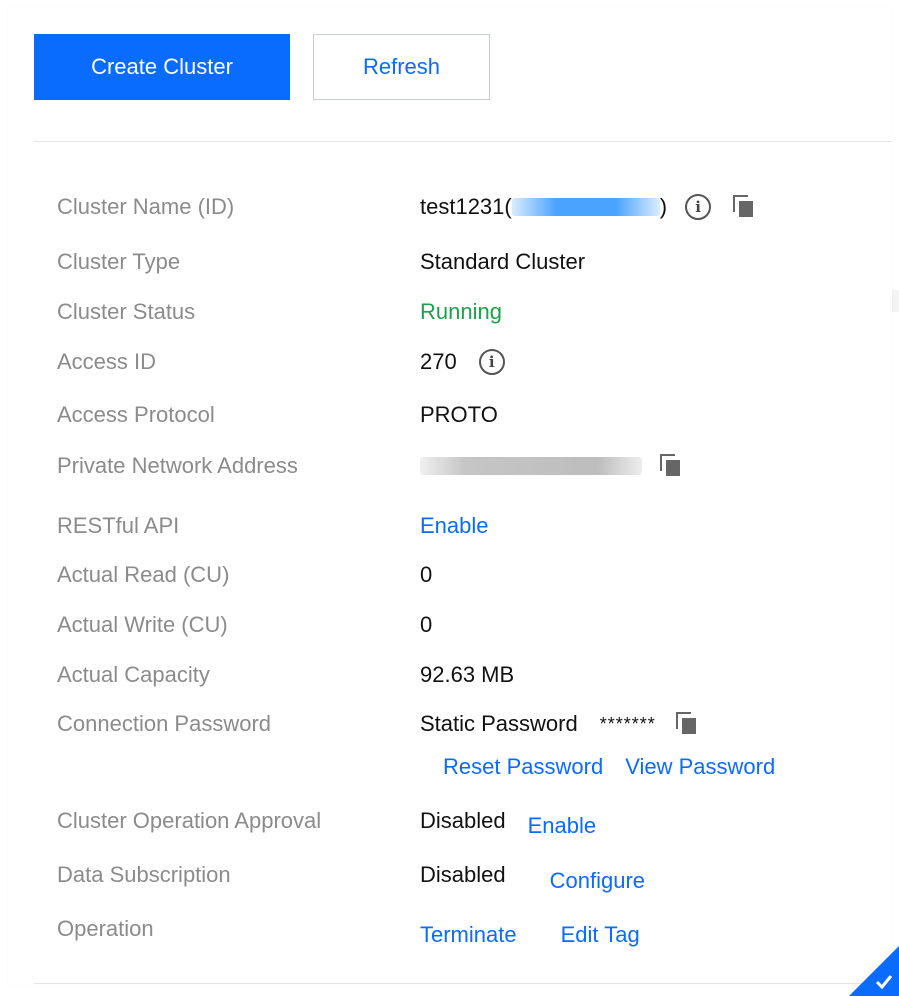 Image resolution: width=899 pixels, height=996 pixels. Describe the element at coordinates (463, 874) in the screenshot. I see `subscription-status: Disabled` at that location.